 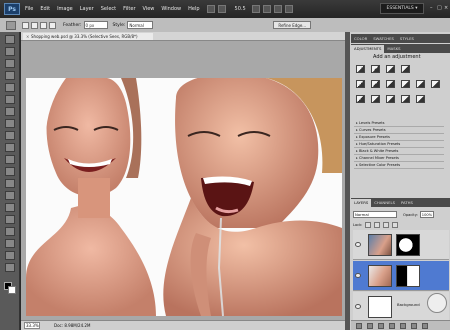 I want to click on selective-color-icon, so click(x=420, y=99).